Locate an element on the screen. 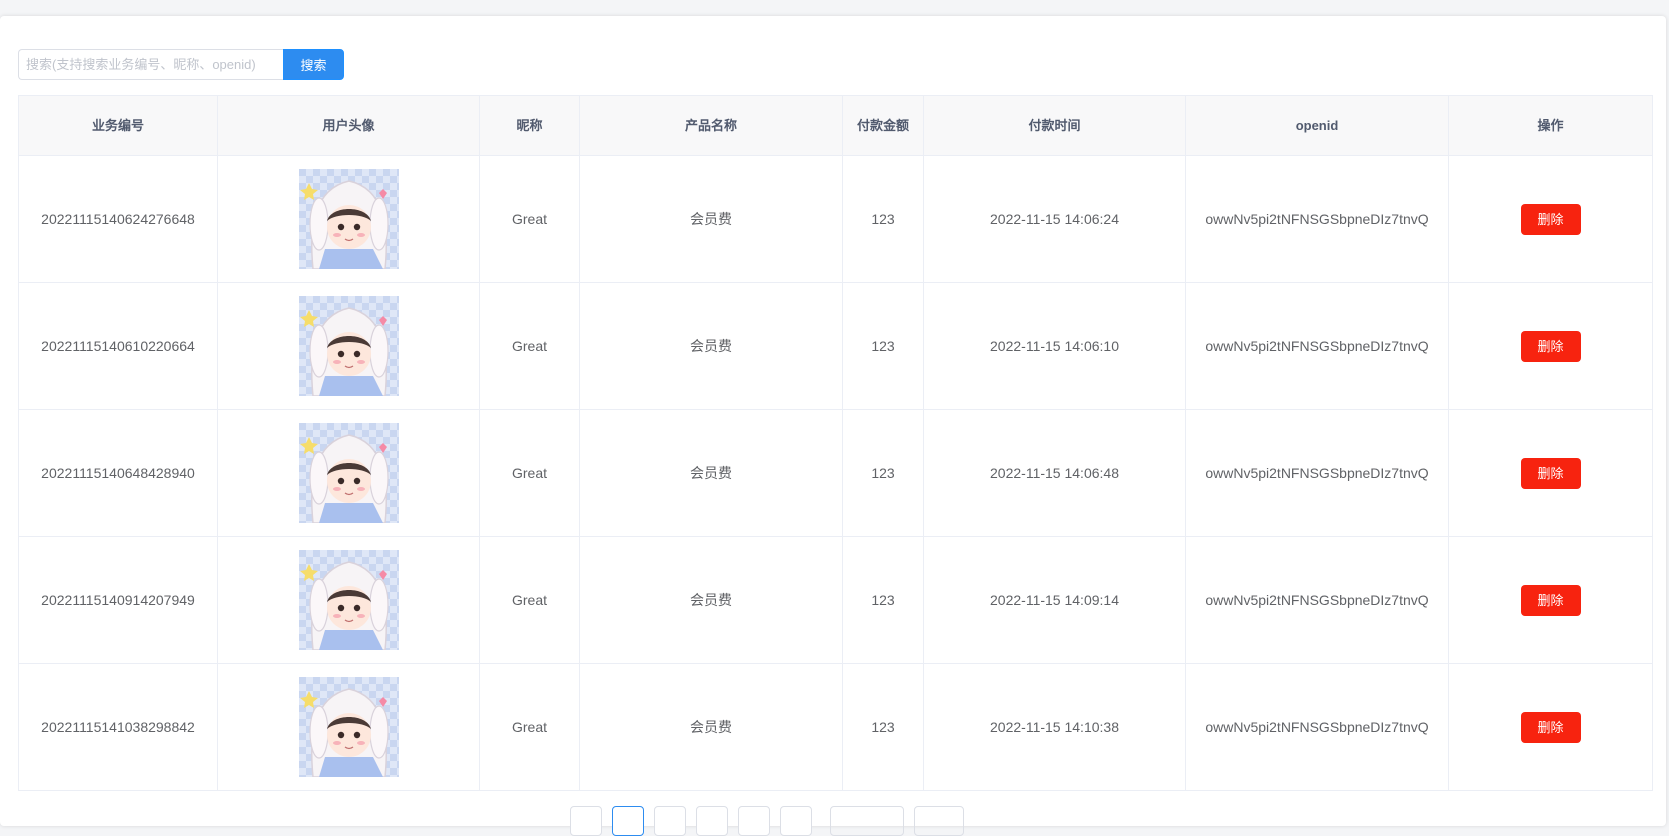 Image resolution: width=1669 pixels, height=836 pixels. cell-paid-time: 2022-11-15 14:10:38 is located at coordinates (1054, 727).